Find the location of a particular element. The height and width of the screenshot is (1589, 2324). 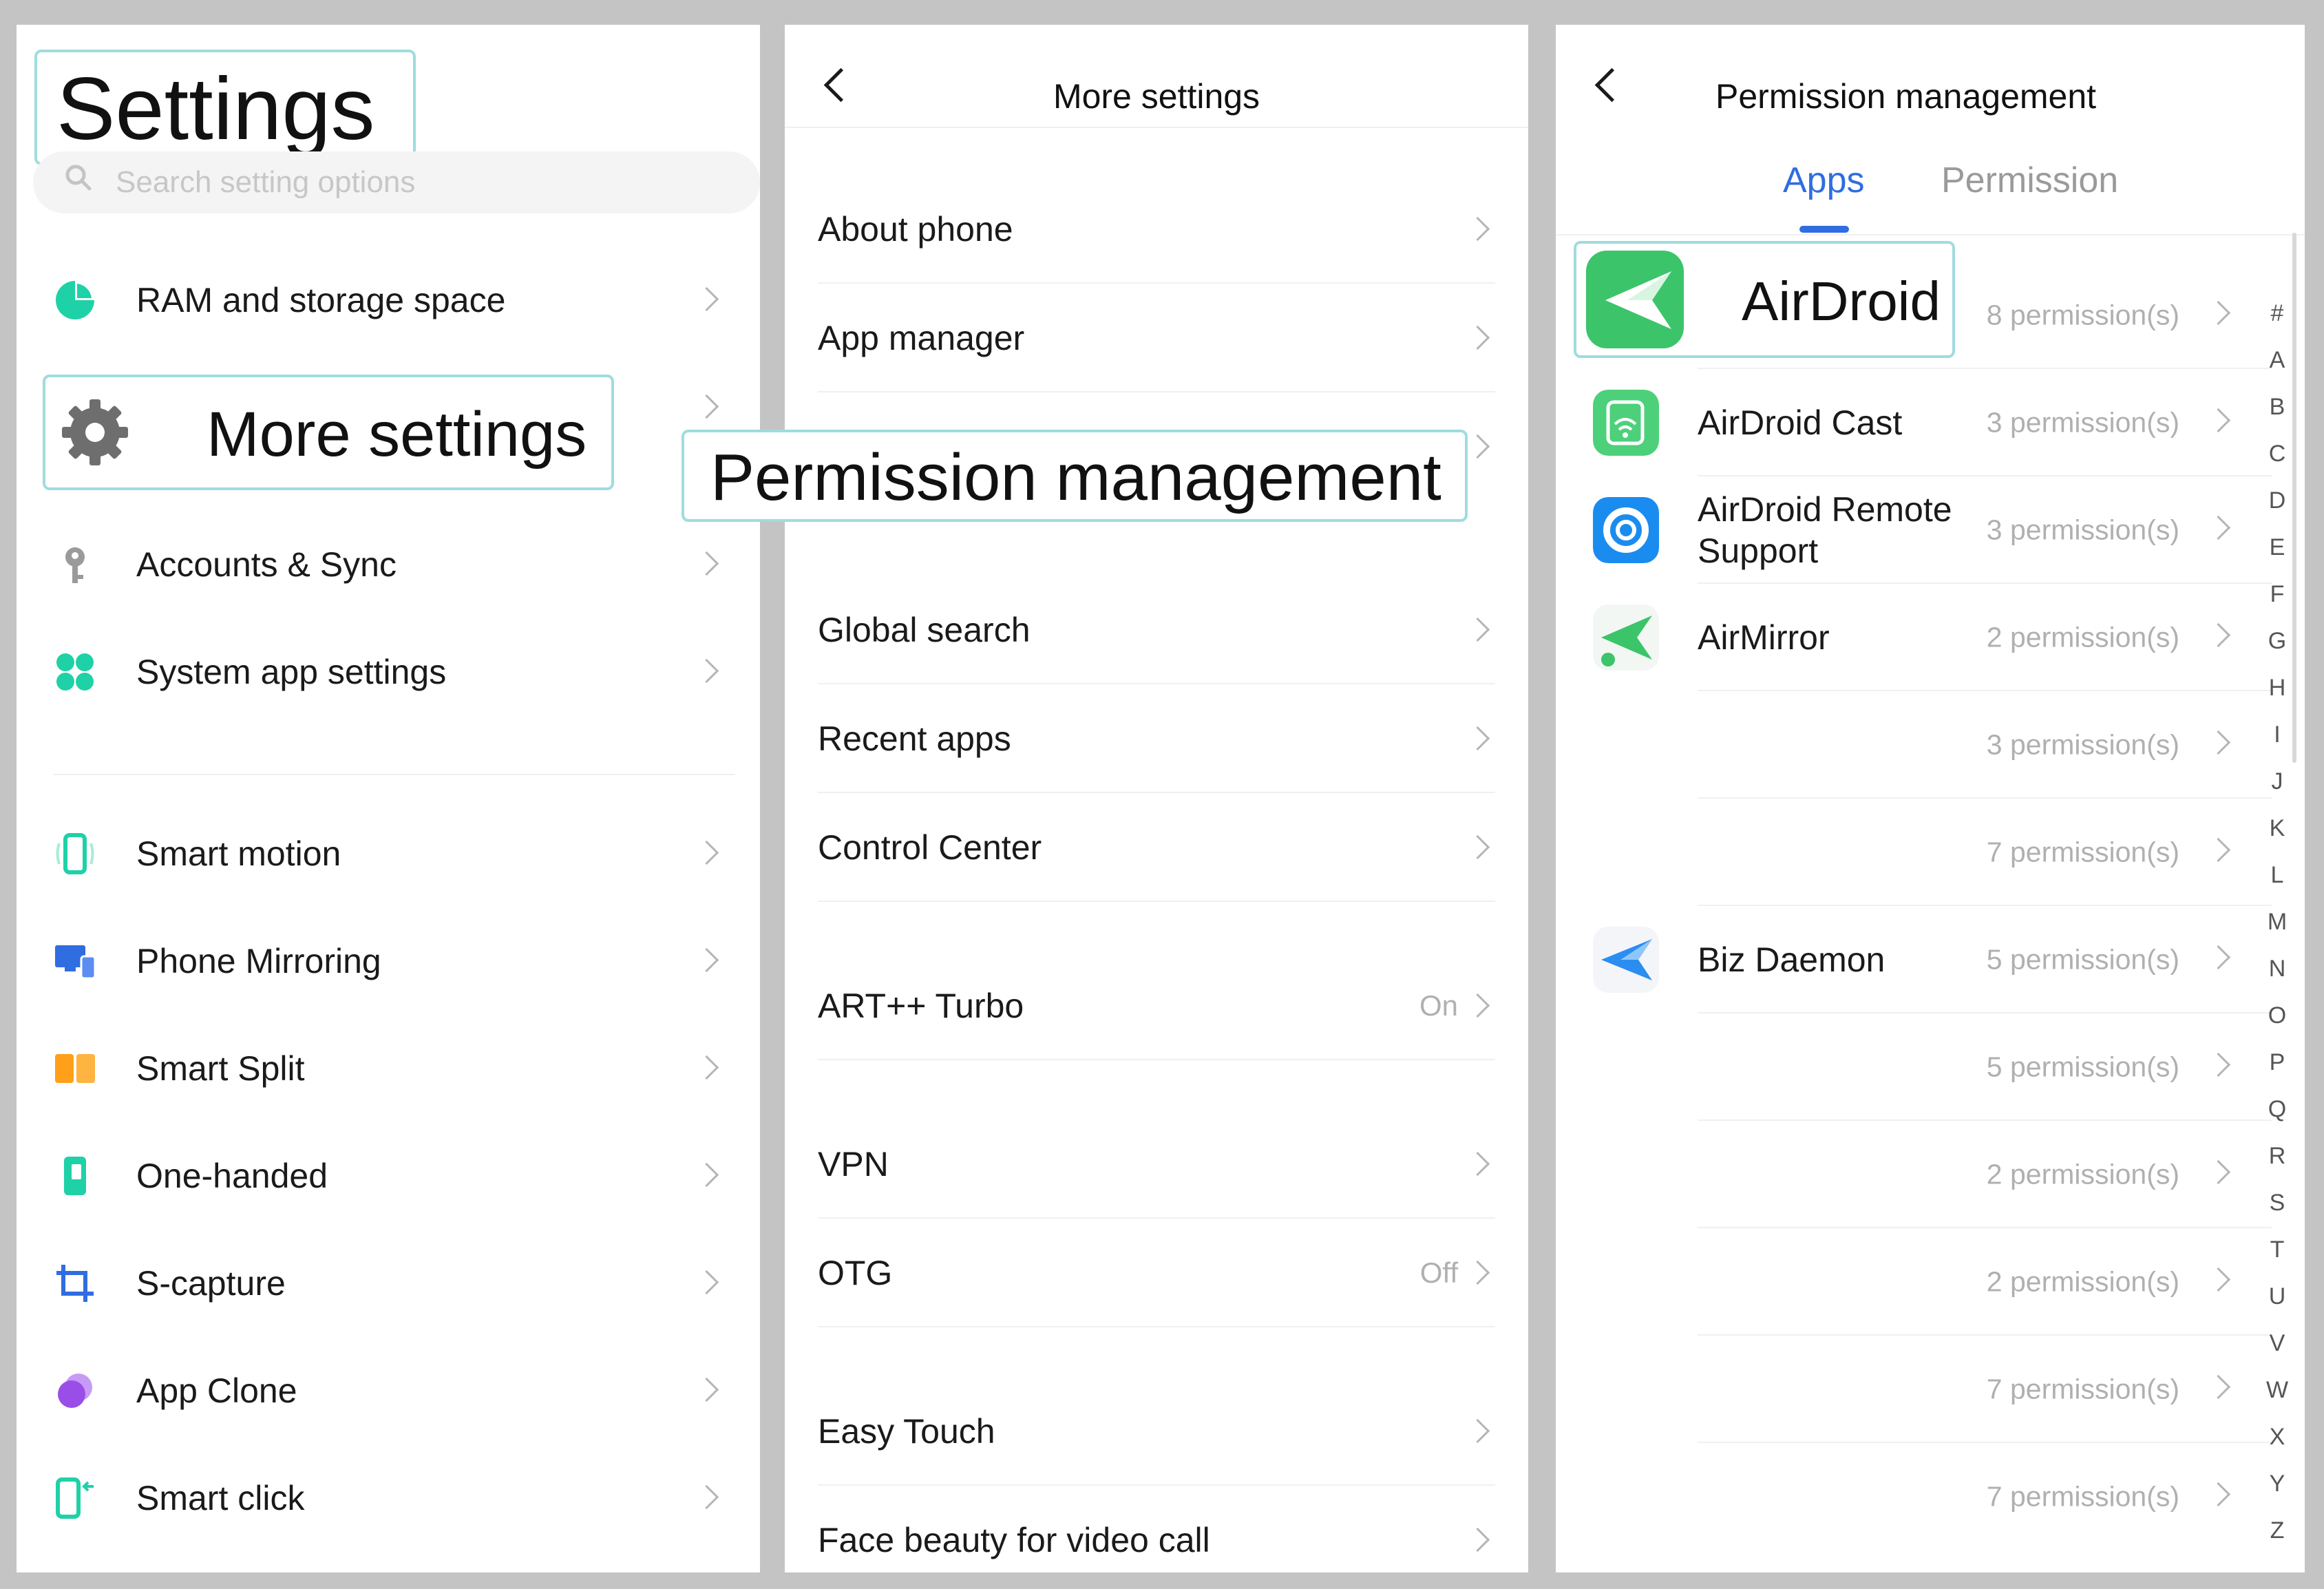

more-settings-callout: More settings is located at coordinates (328, 432).